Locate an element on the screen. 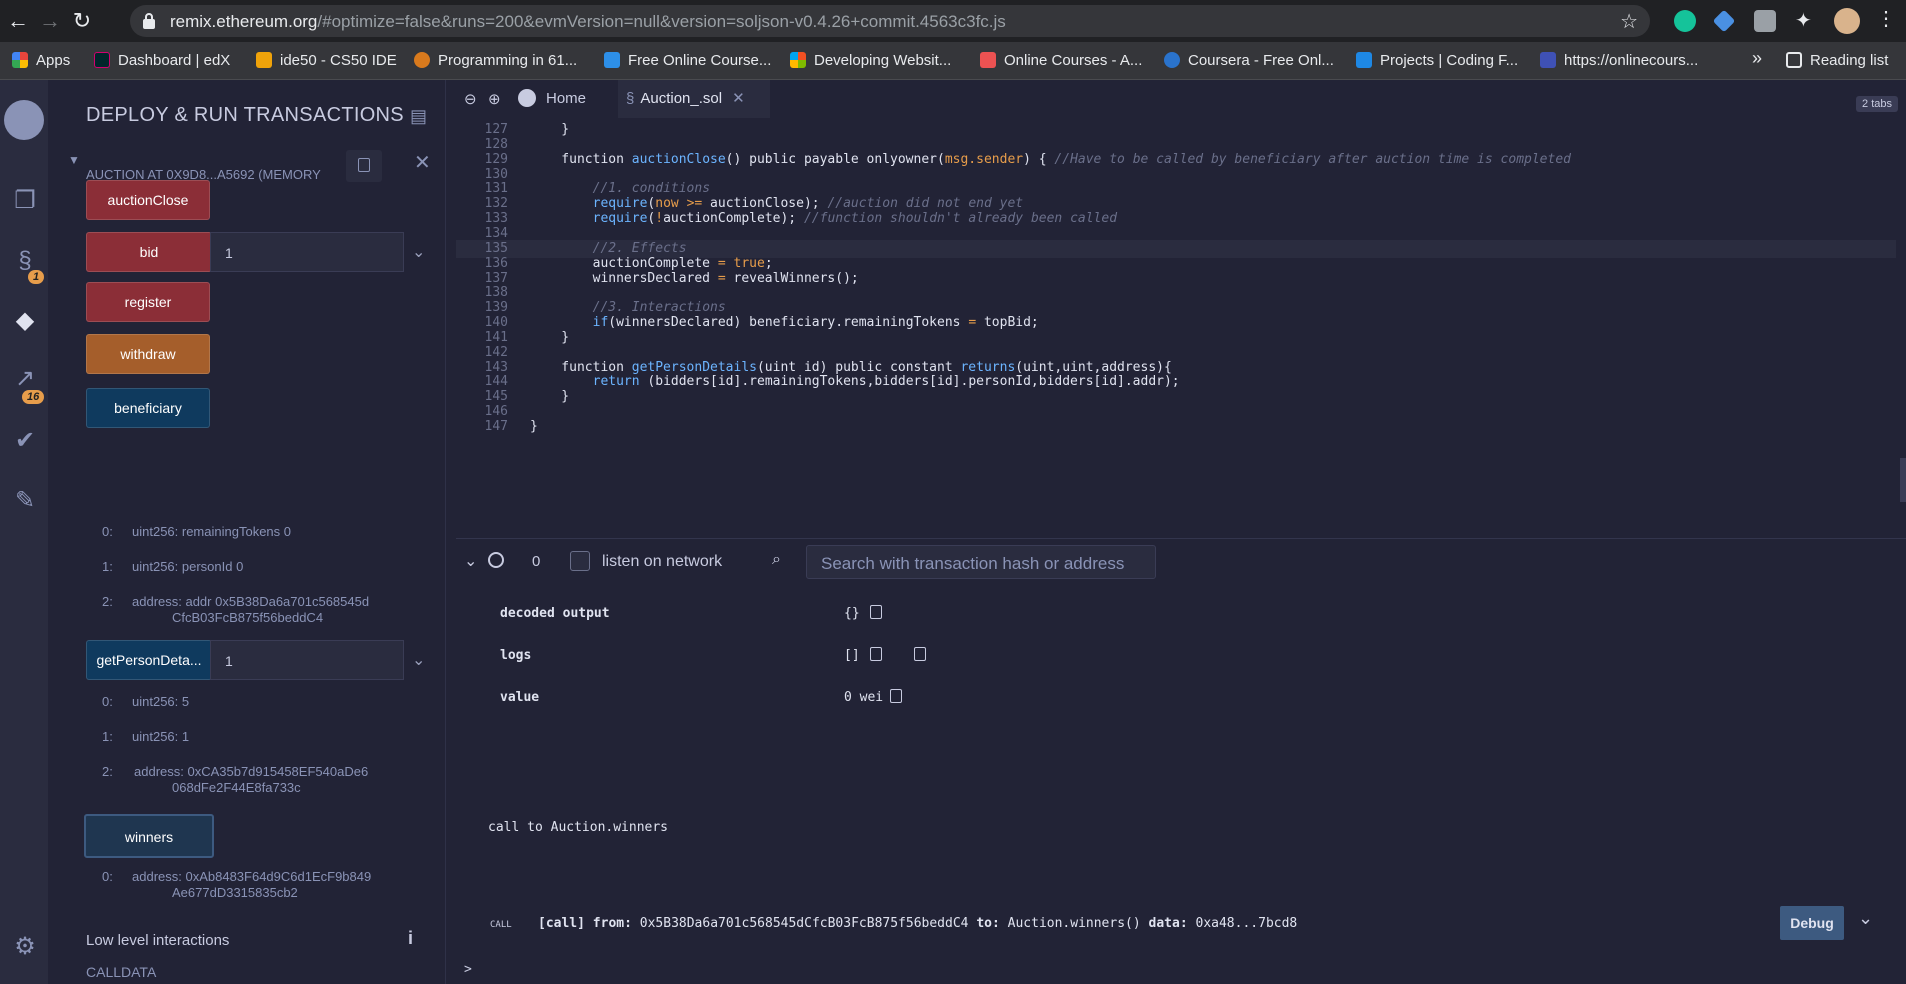  debug-button: Debug is located at coordinates (1812, 923).